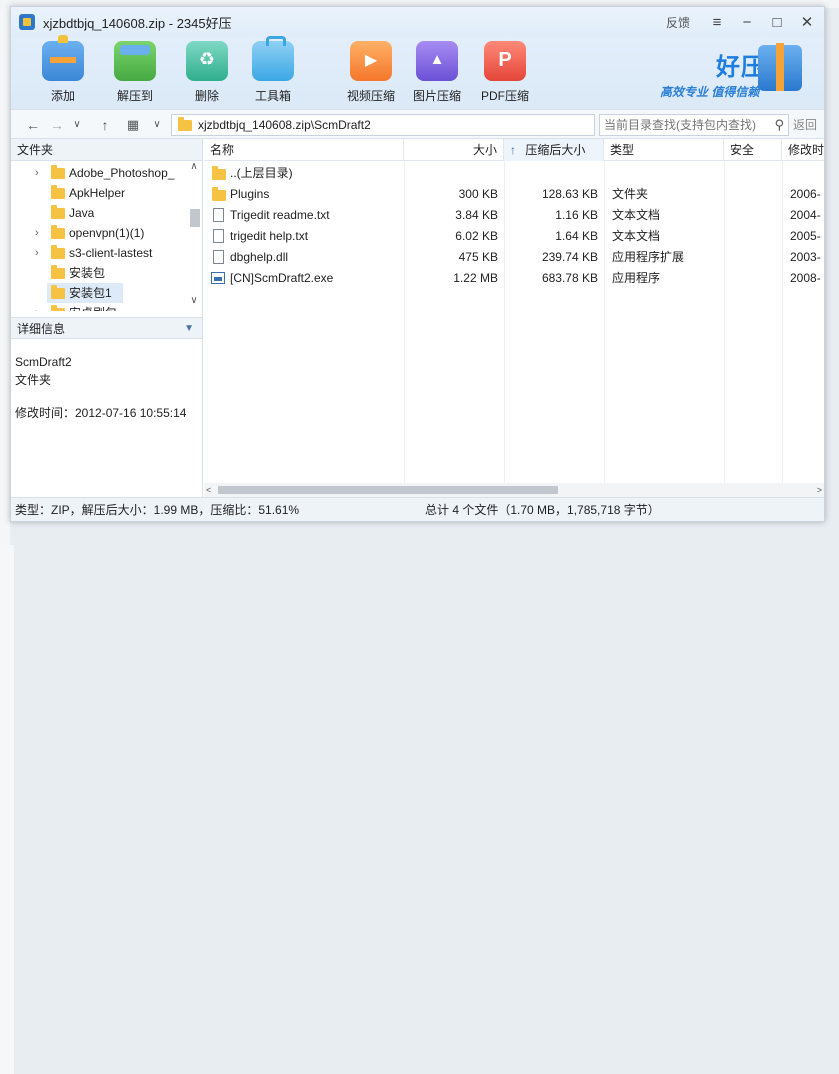 The height and width of the screenshot is (1074, 839). Describe the element at coordinates (106, 328) in the screenshot. I see `details-header: 详细信息 ▼` at that location.